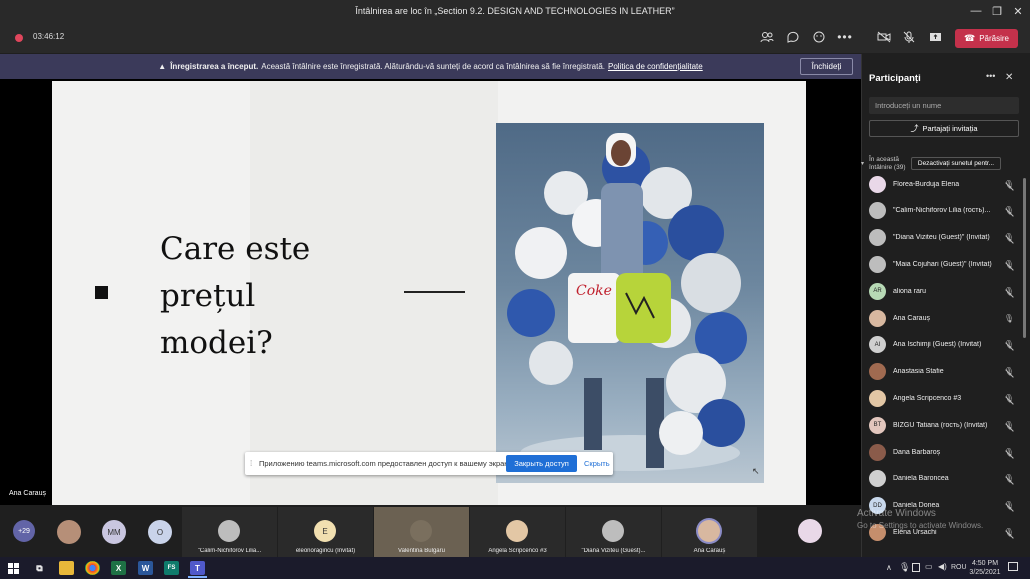 This screenshot has width=1030, height=579. What do you see at coordinates (819, 37) in the screenshot?
I see `reactions-icon` at bounding box center [819, 37].